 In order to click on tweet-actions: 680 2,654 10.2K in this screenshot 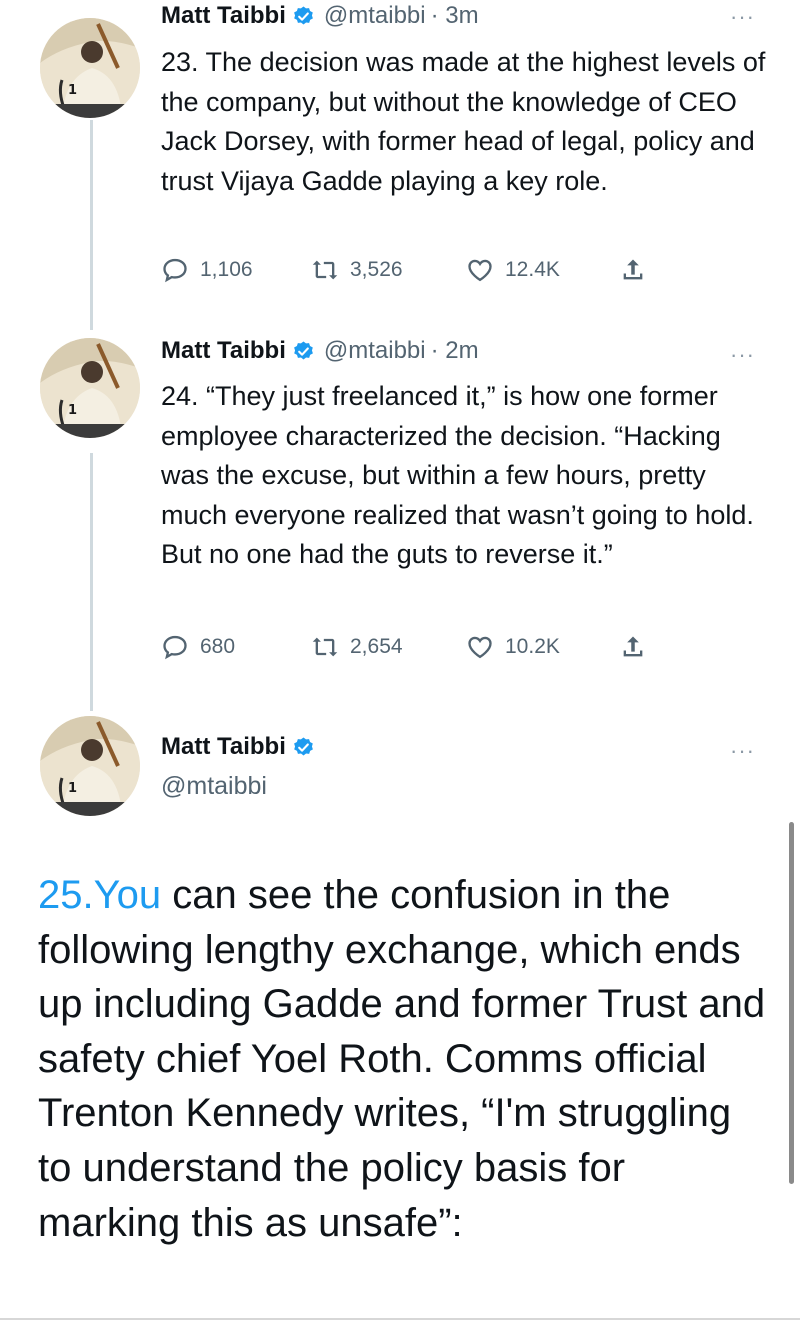, I will do `click(421, 650)`.